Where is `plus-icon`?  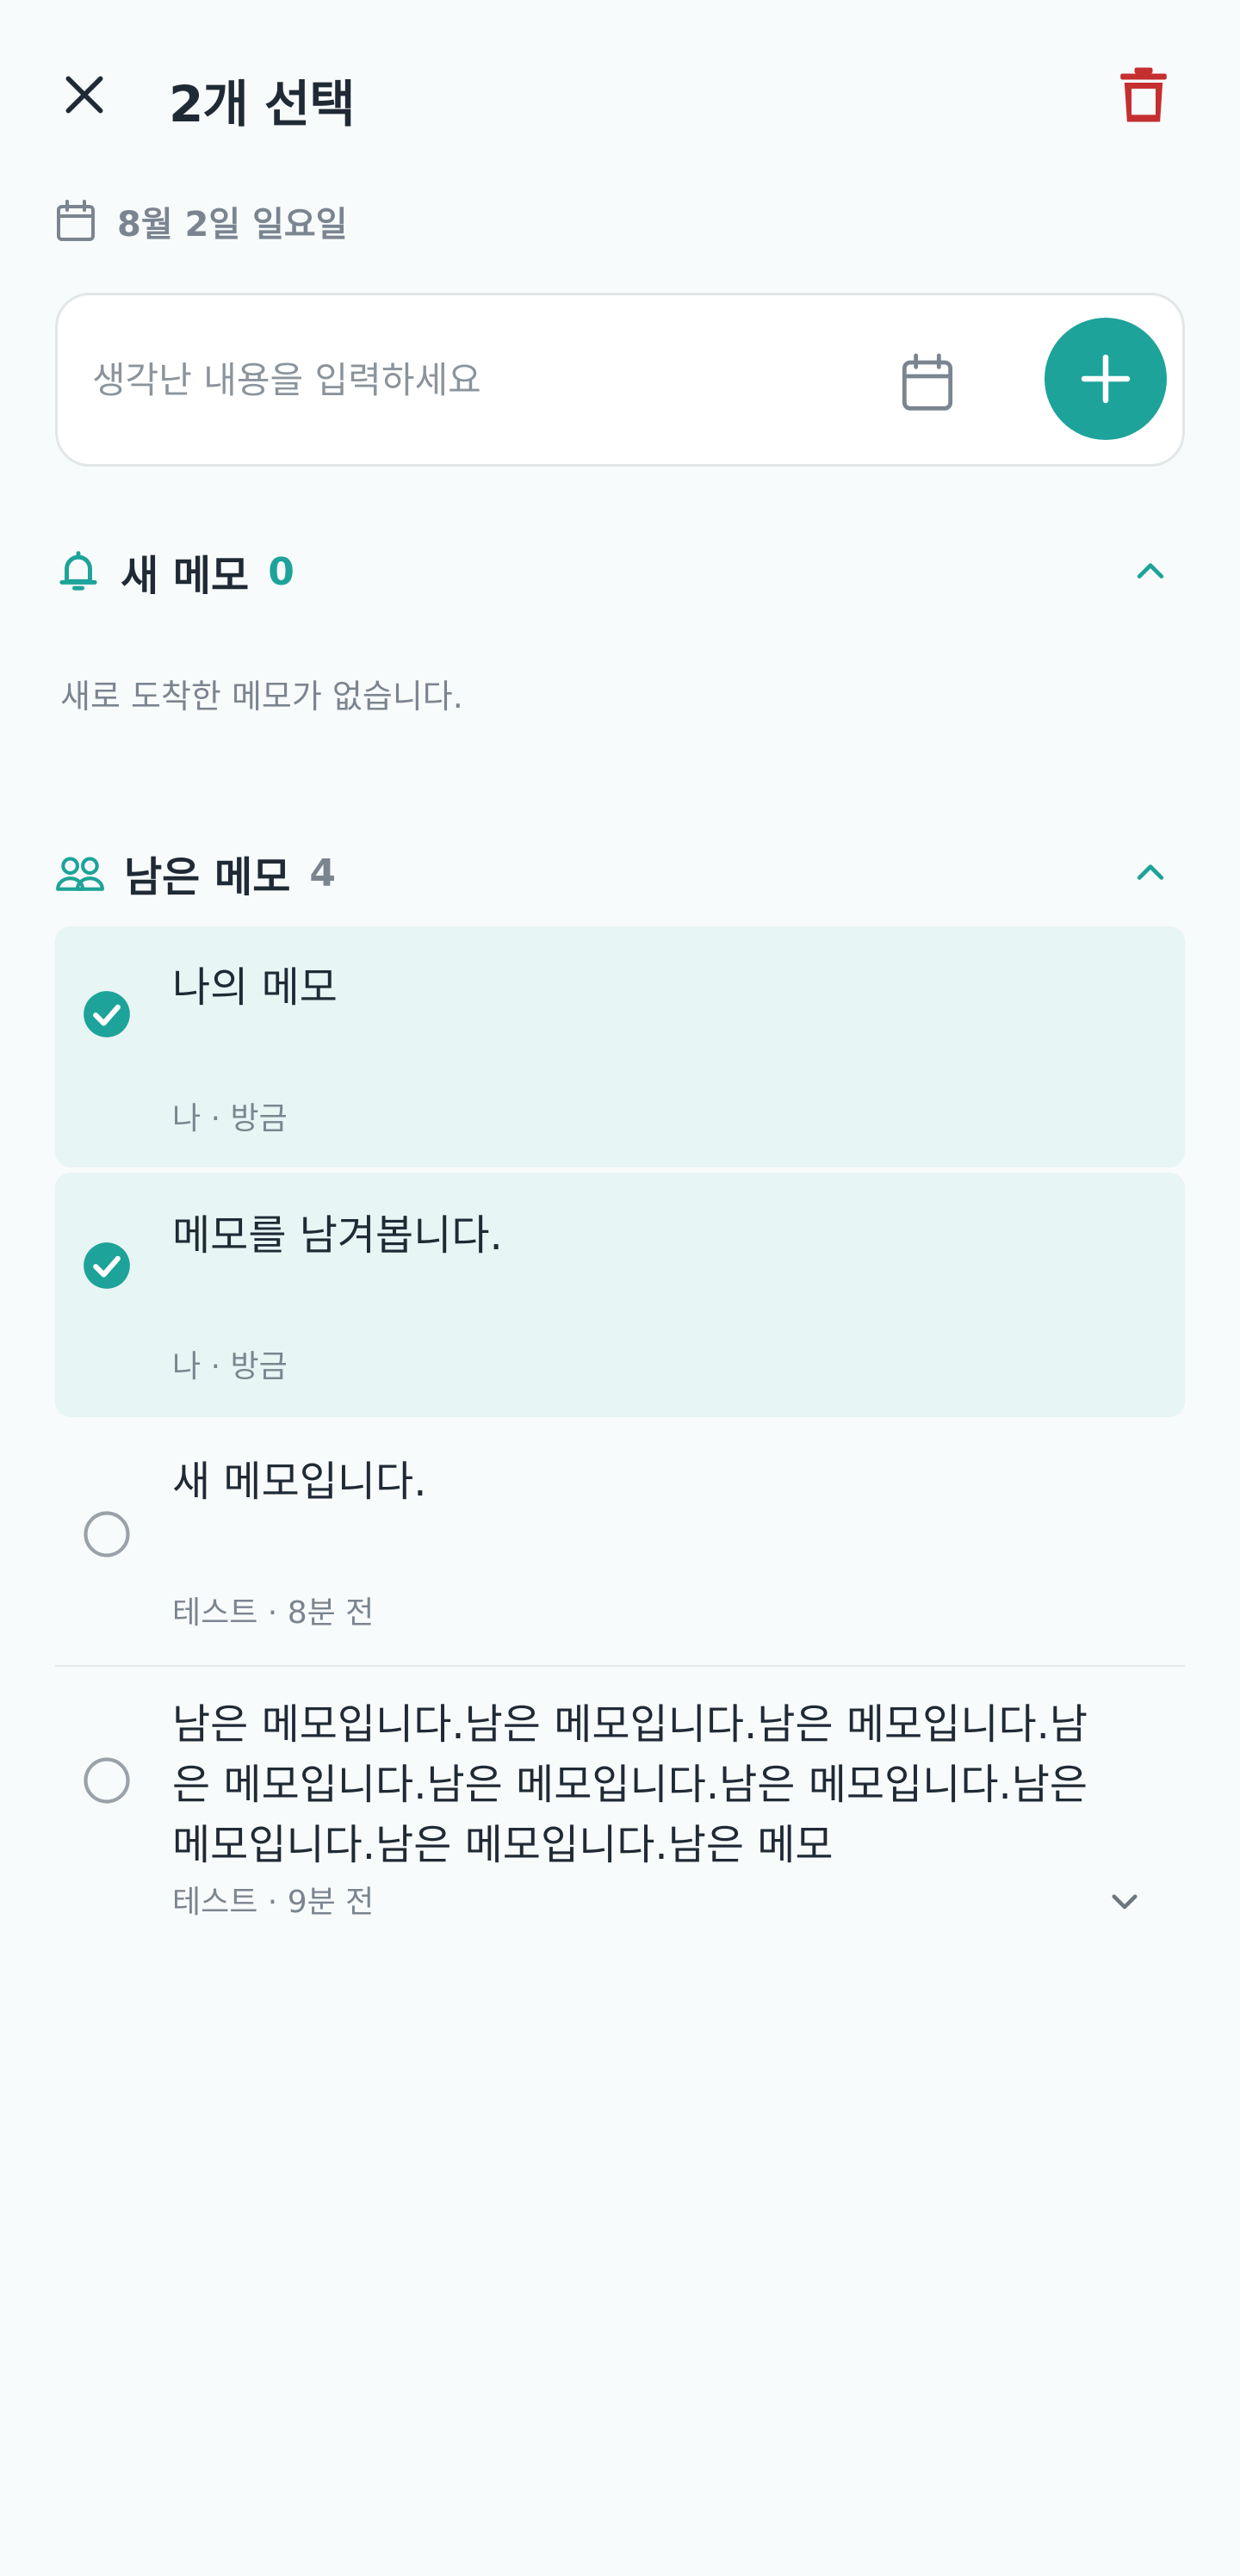 plus-icon is located at coordinates (1106, 379).